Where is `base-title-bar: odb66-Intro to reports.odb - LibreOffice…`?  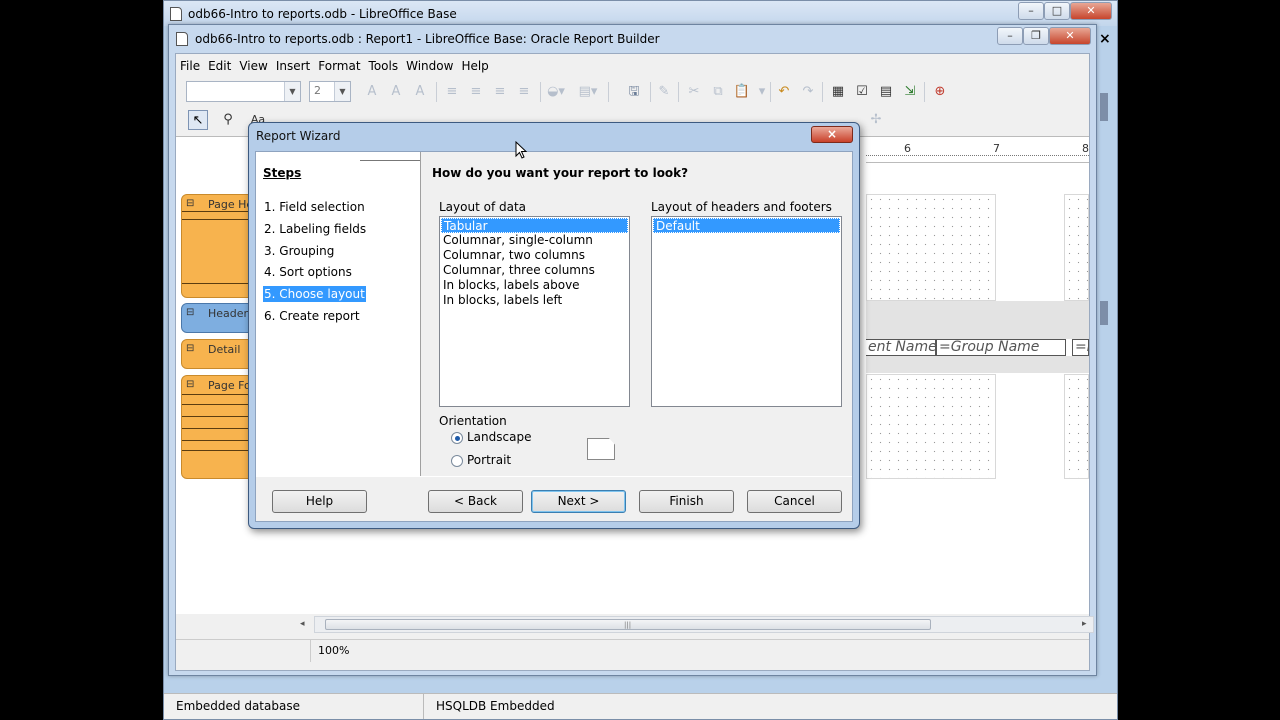
base-title-bar: odb66-Intro to reports.odb - LibreOffice… is located at coordinates (640, 13).